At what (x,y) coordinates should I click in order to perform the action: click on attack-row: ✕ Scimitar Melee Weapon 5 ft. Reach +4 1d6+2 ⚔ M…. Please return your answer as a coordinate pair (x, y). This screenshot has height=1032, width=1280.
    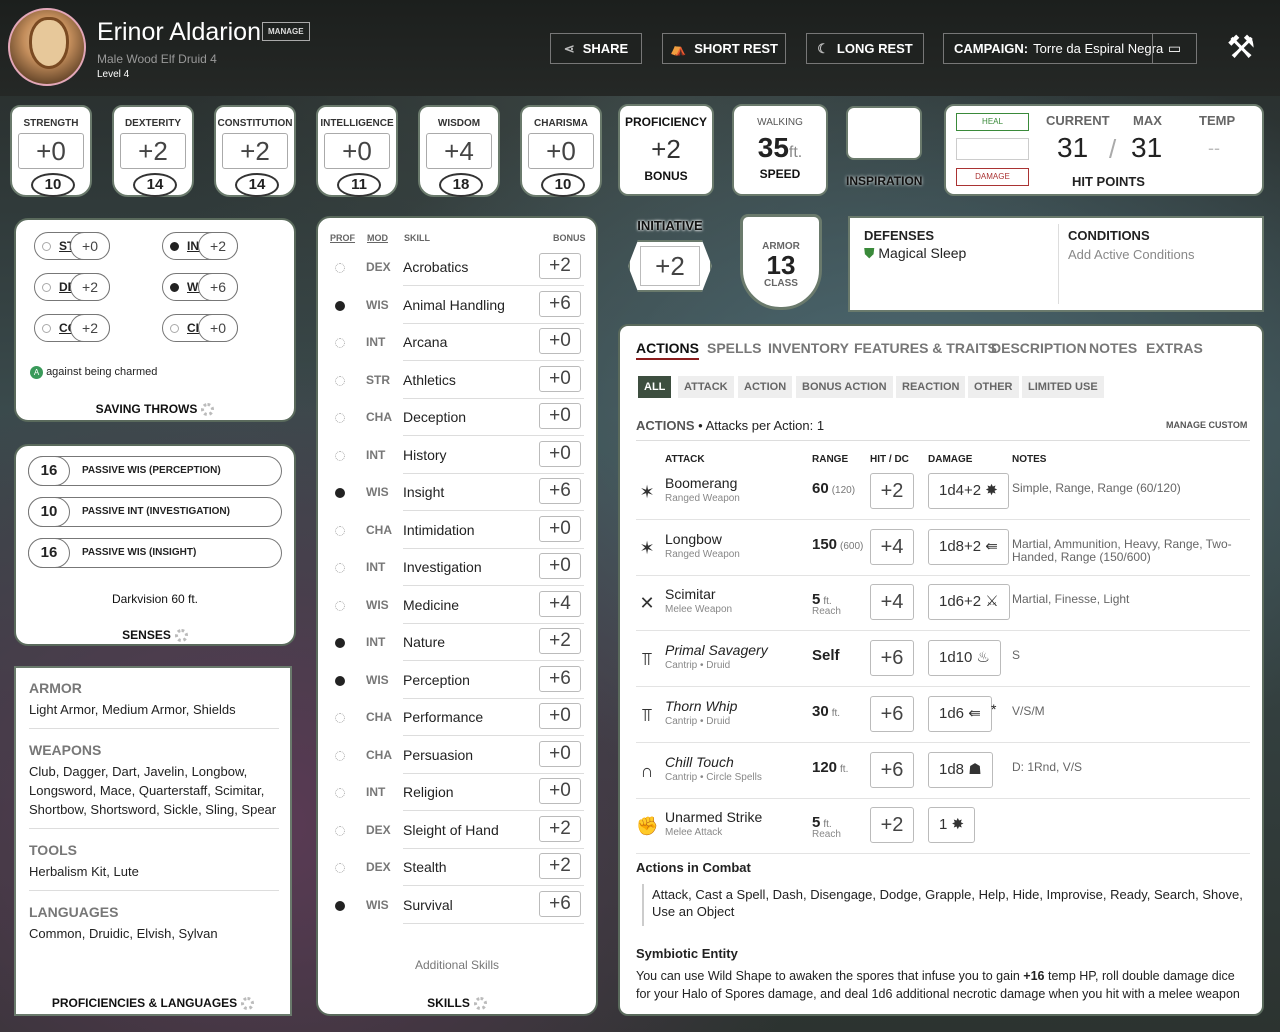
    Looking at the image, I should click on (943, 605).